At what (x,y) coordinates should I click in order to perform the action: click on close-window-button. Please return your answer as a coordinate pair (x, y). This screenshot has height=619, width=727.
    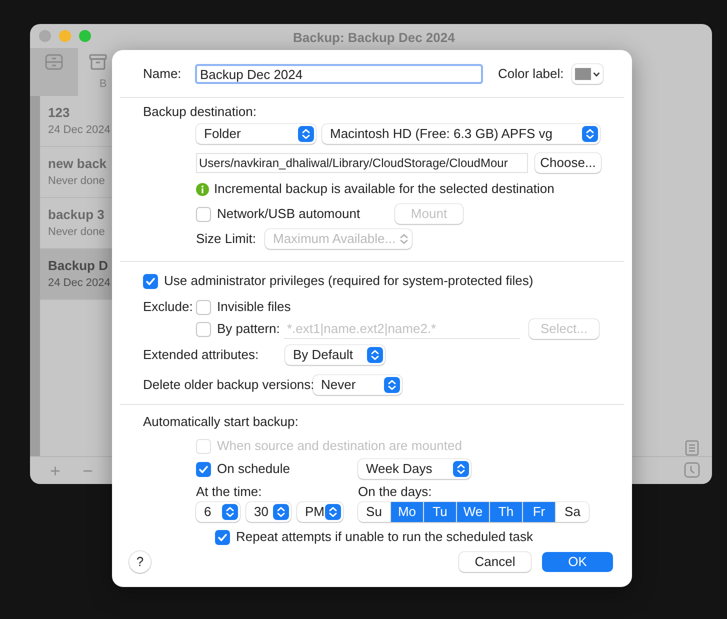
    Looking at the image, I should click on (45, 36).